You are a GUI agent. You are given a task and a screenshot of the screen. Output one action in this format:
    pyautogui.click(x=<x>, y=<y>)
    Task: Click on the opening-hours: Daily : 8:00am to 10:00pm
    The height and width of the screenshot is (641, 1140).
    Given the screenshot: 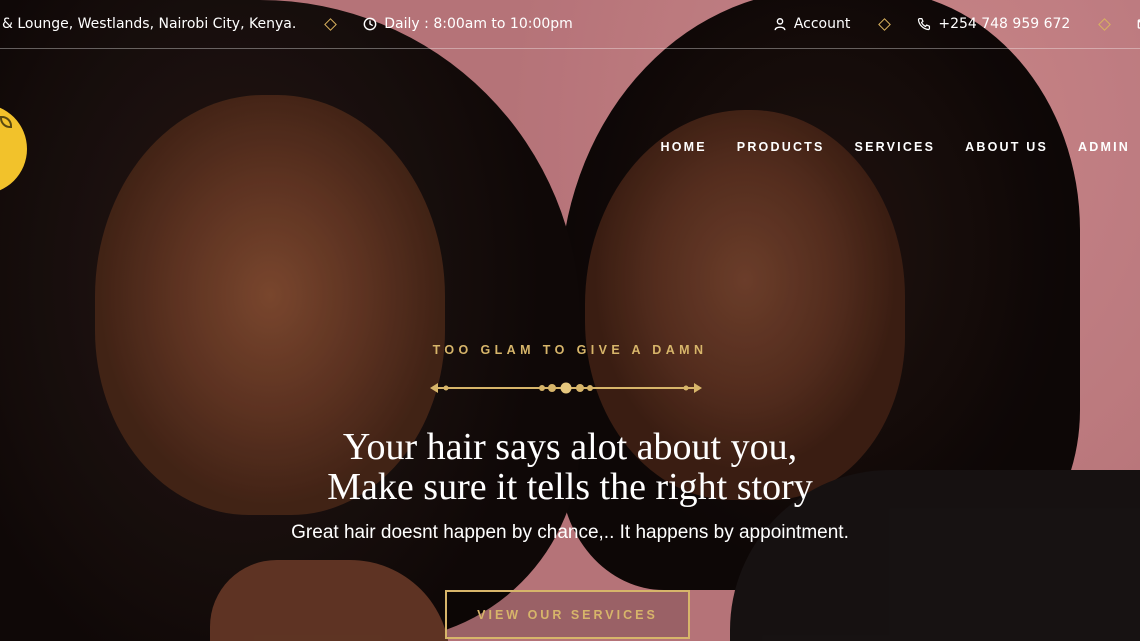 What is the action you would take?
    pyautogui.click(x=468, y=24)
    